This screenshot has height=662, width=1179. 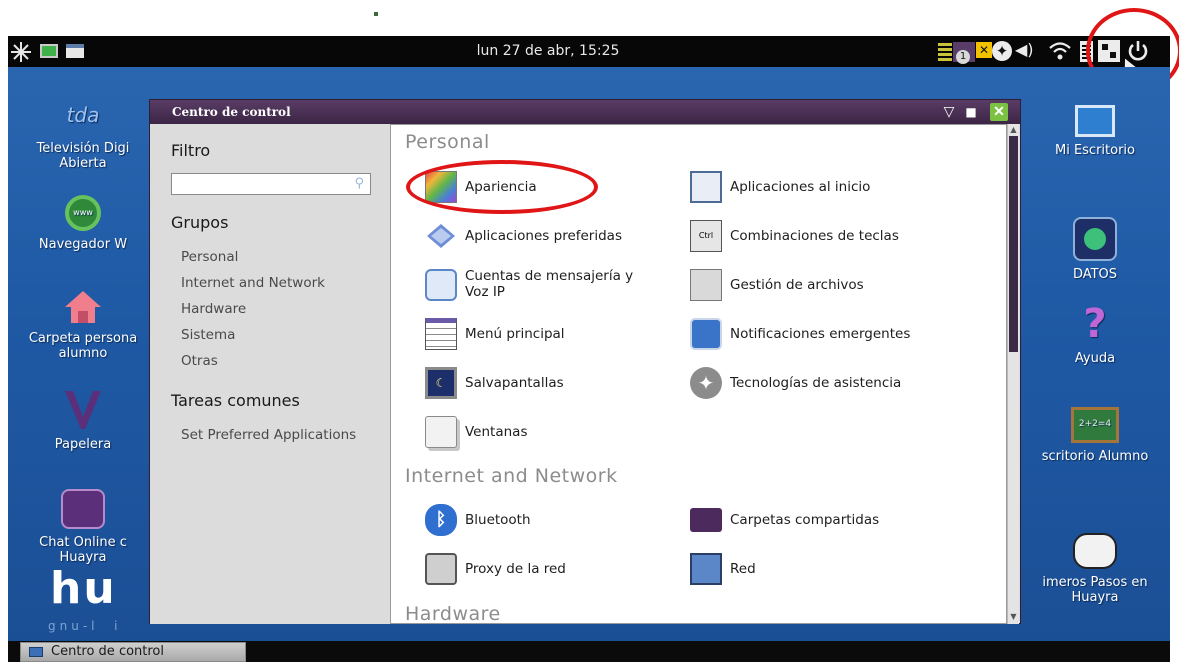 I want to click on item-label: Notificaciones emergentes, so click(x=820, y=334).